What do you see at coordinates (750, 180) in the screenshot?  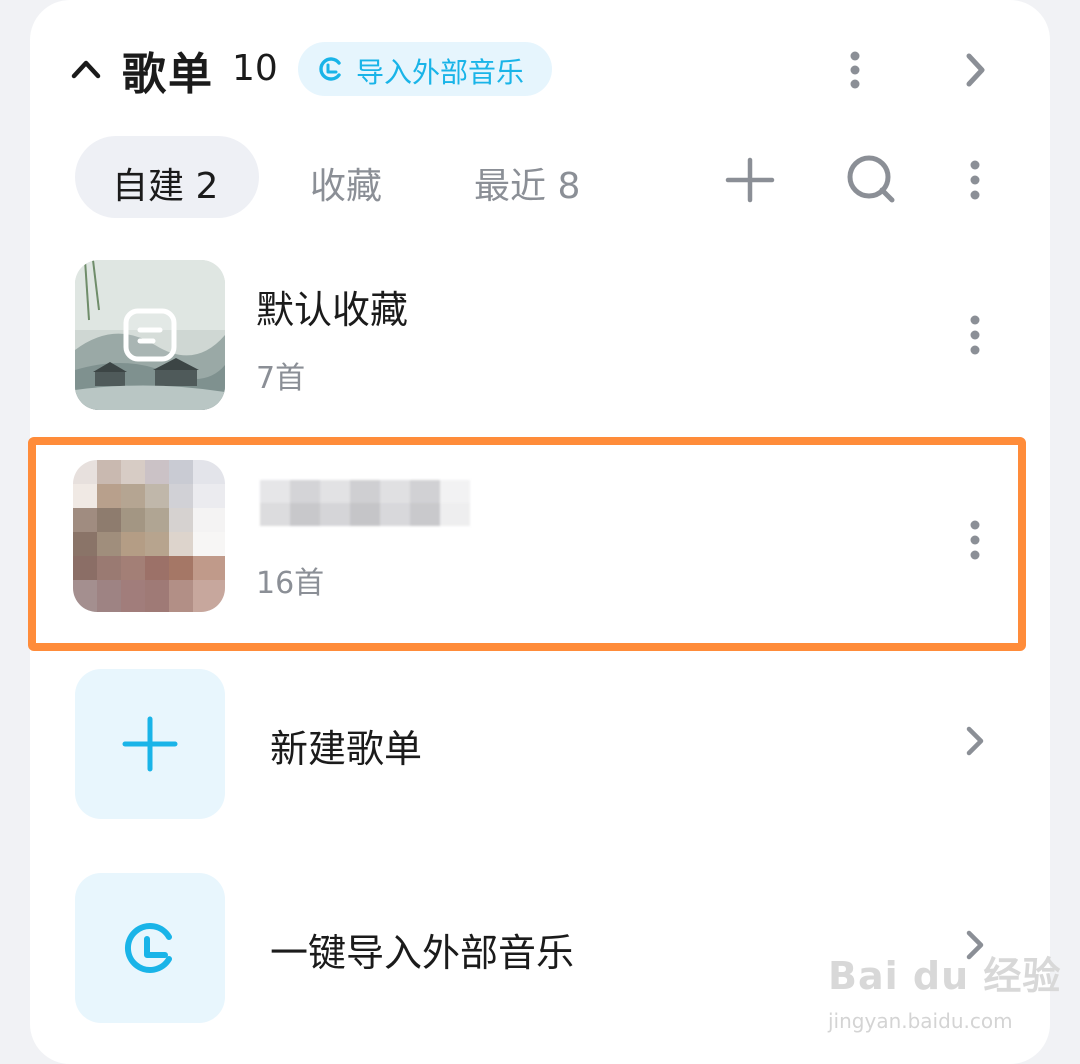 I see `add-playlist-icon` at bounding box center [750, 180].